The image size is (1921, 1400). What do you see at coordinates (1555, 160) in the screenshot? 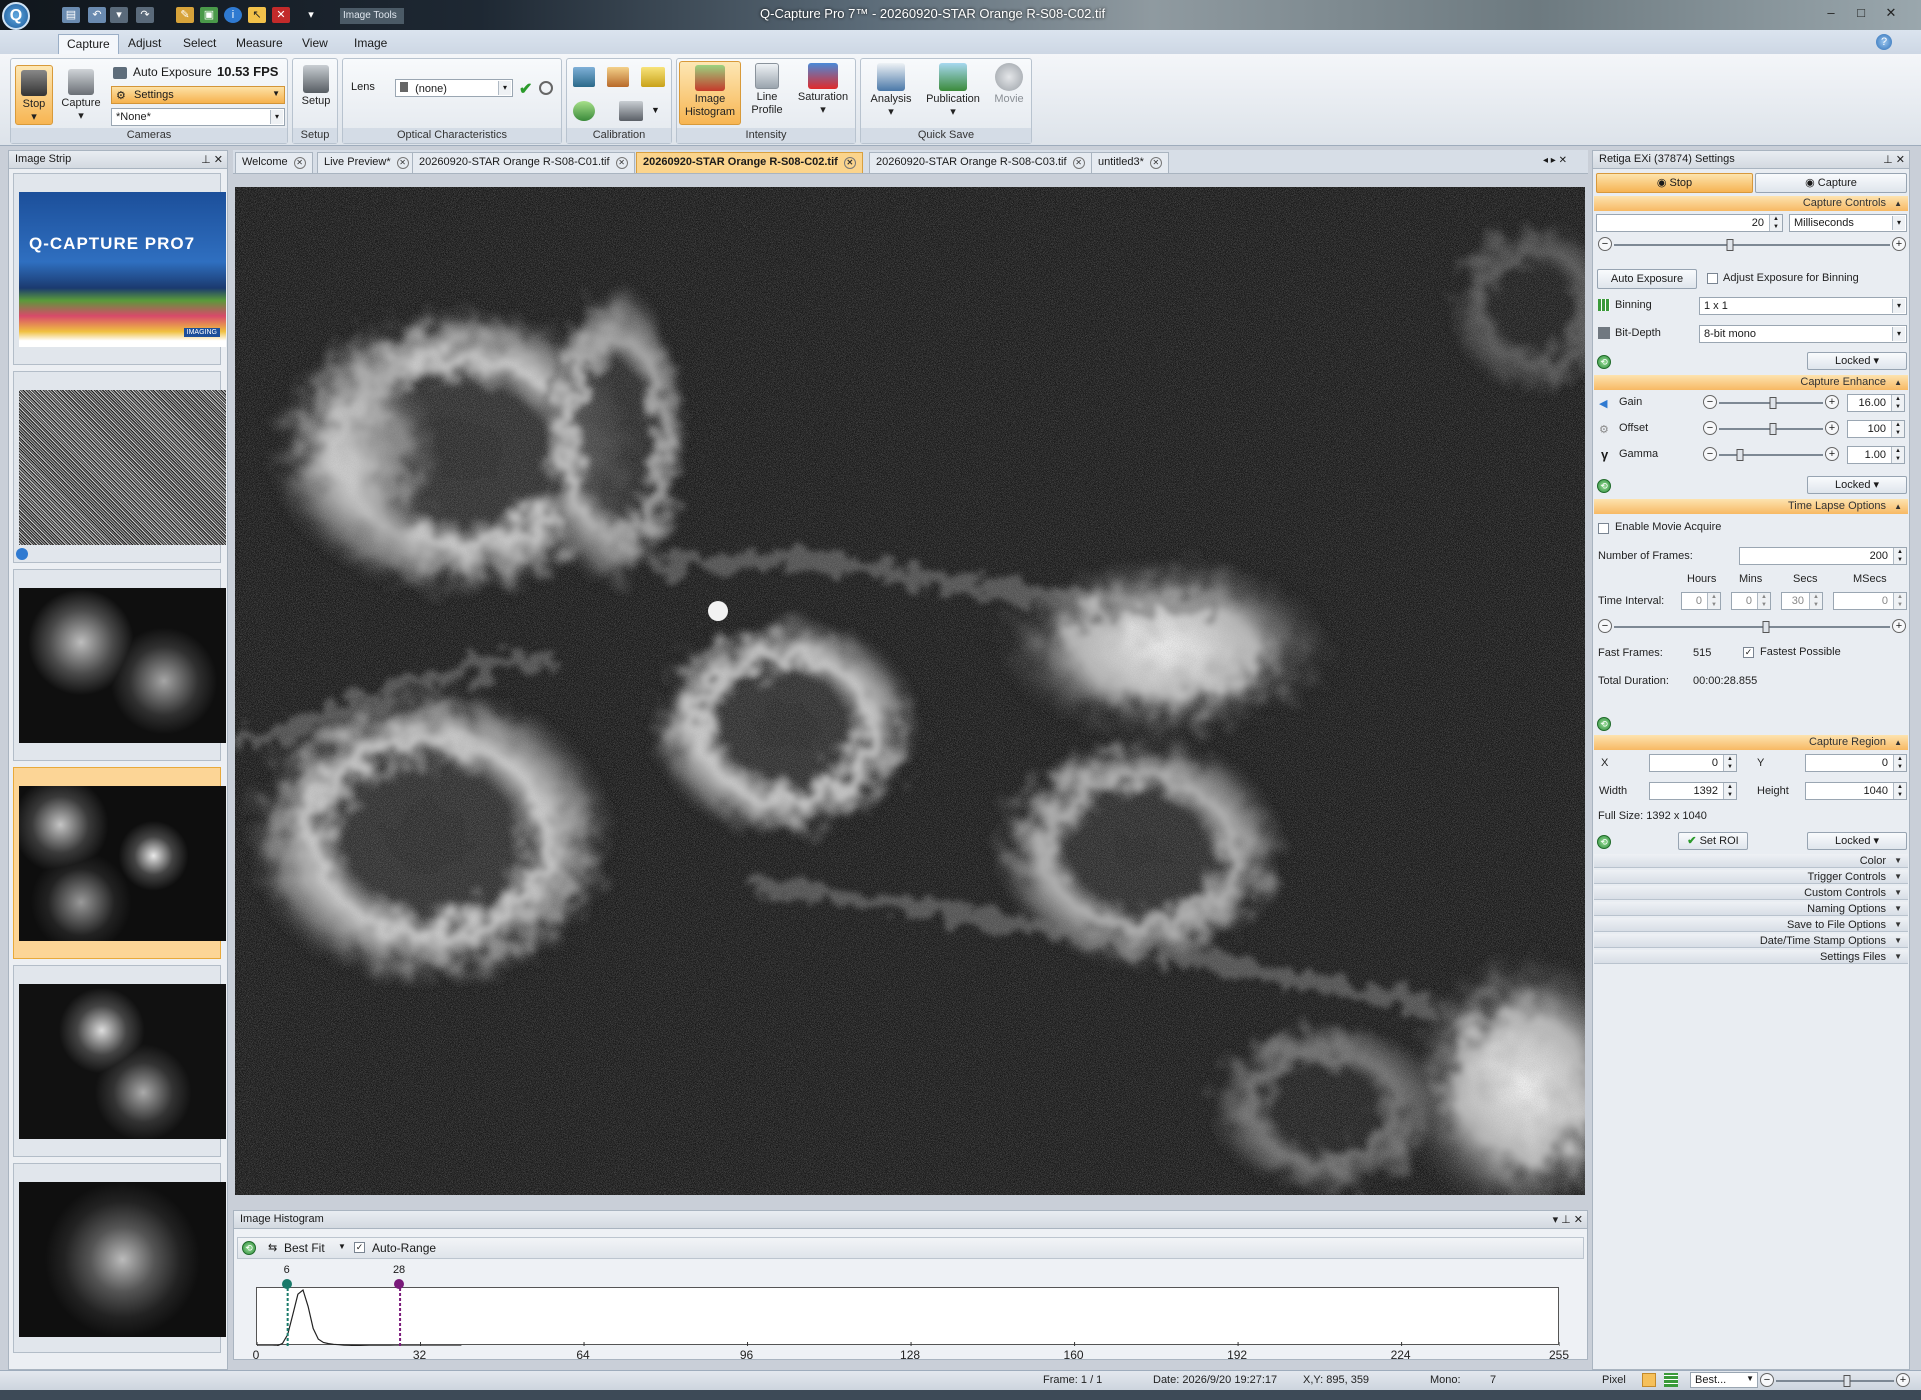
I see `tab-scroll-arrows-icon: ◂ ▸ ✕` at bounding box center [1555, 160].